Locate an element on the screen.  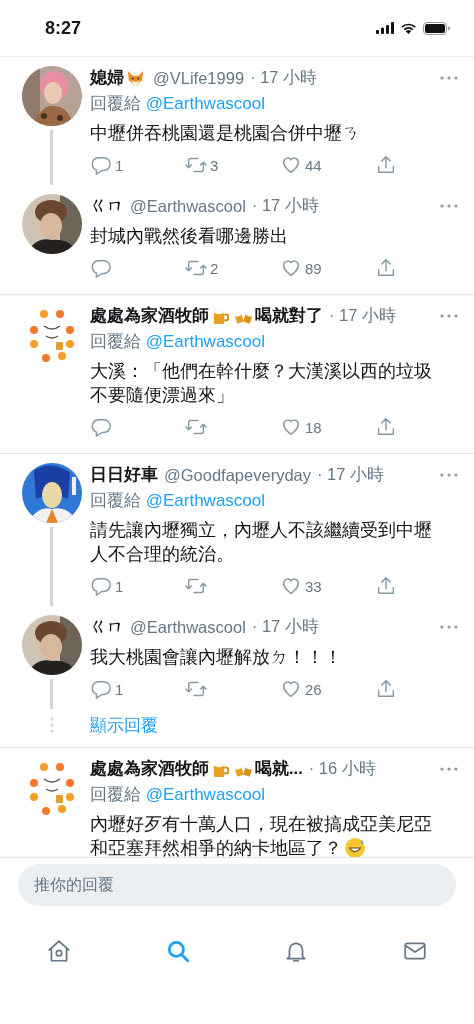
display-name: 日日好車 is located at coordinates (124, 474).